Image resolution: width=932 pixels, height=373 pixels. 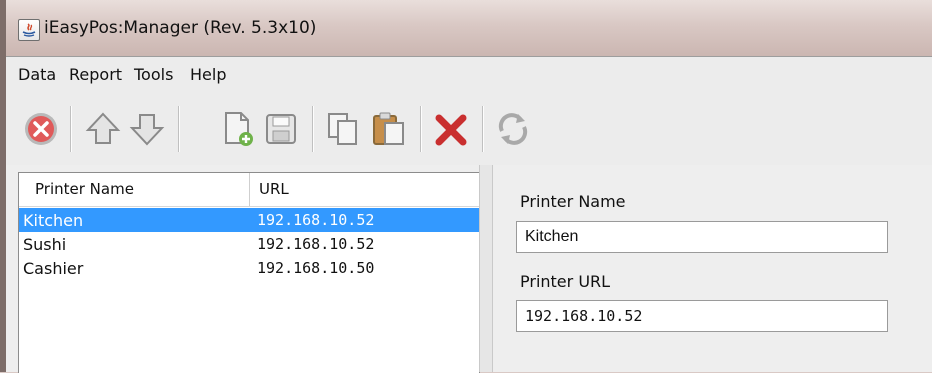 I want to click on title-bar: iEasyPos:Manager (Rev. 5.3x10), so click(x=469, y=28).